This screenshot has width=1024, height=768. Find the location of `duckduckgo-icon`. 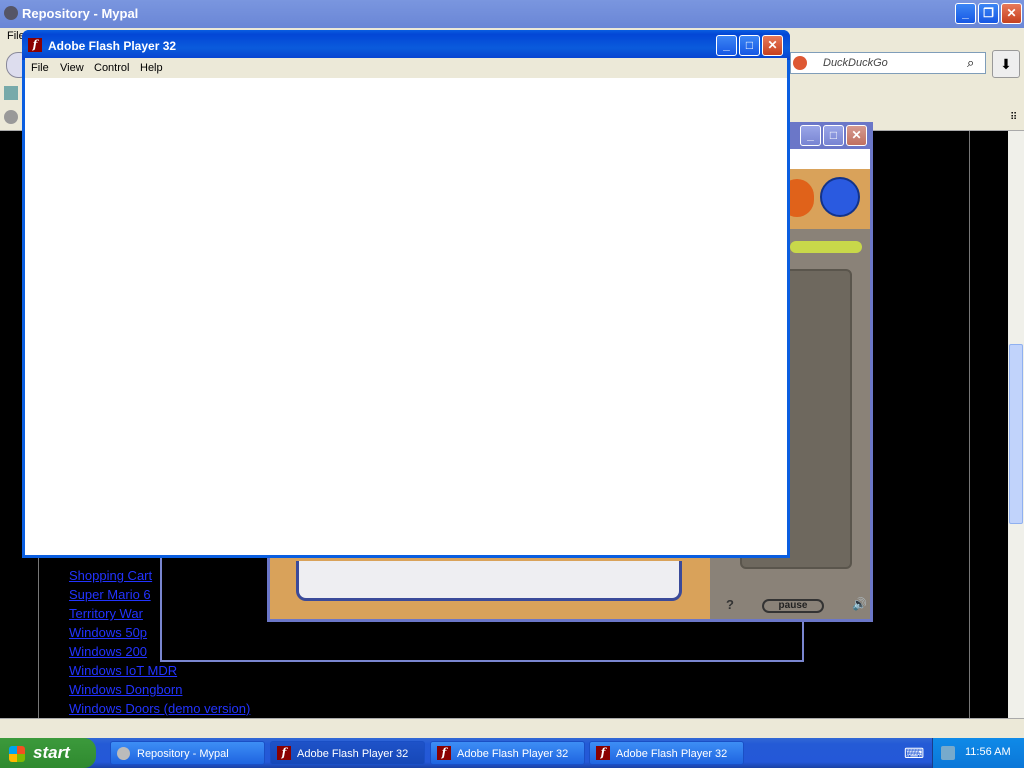

duckduckgo-icon is located at coordinates (800, 63).